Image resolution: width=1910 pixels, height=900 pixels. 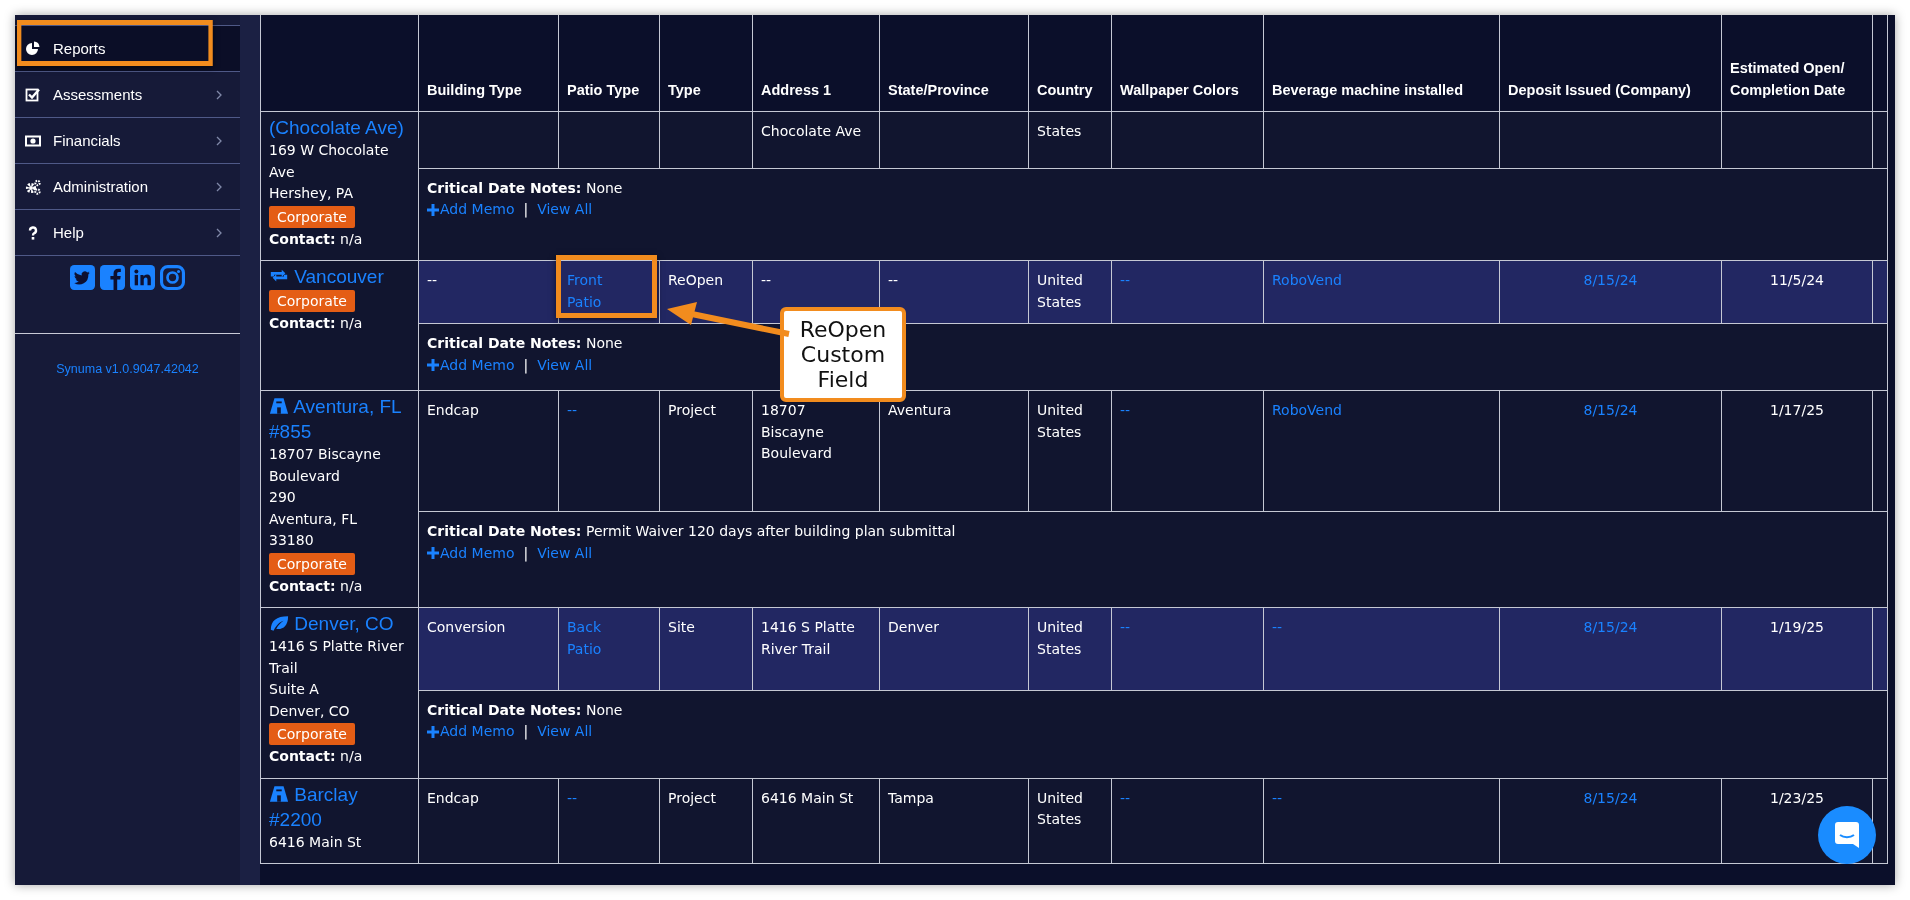 What do you see at coordinates (127, 187) in the screenshot?
I see `sidebar-item: Administration` at bounding box center [127, 187].